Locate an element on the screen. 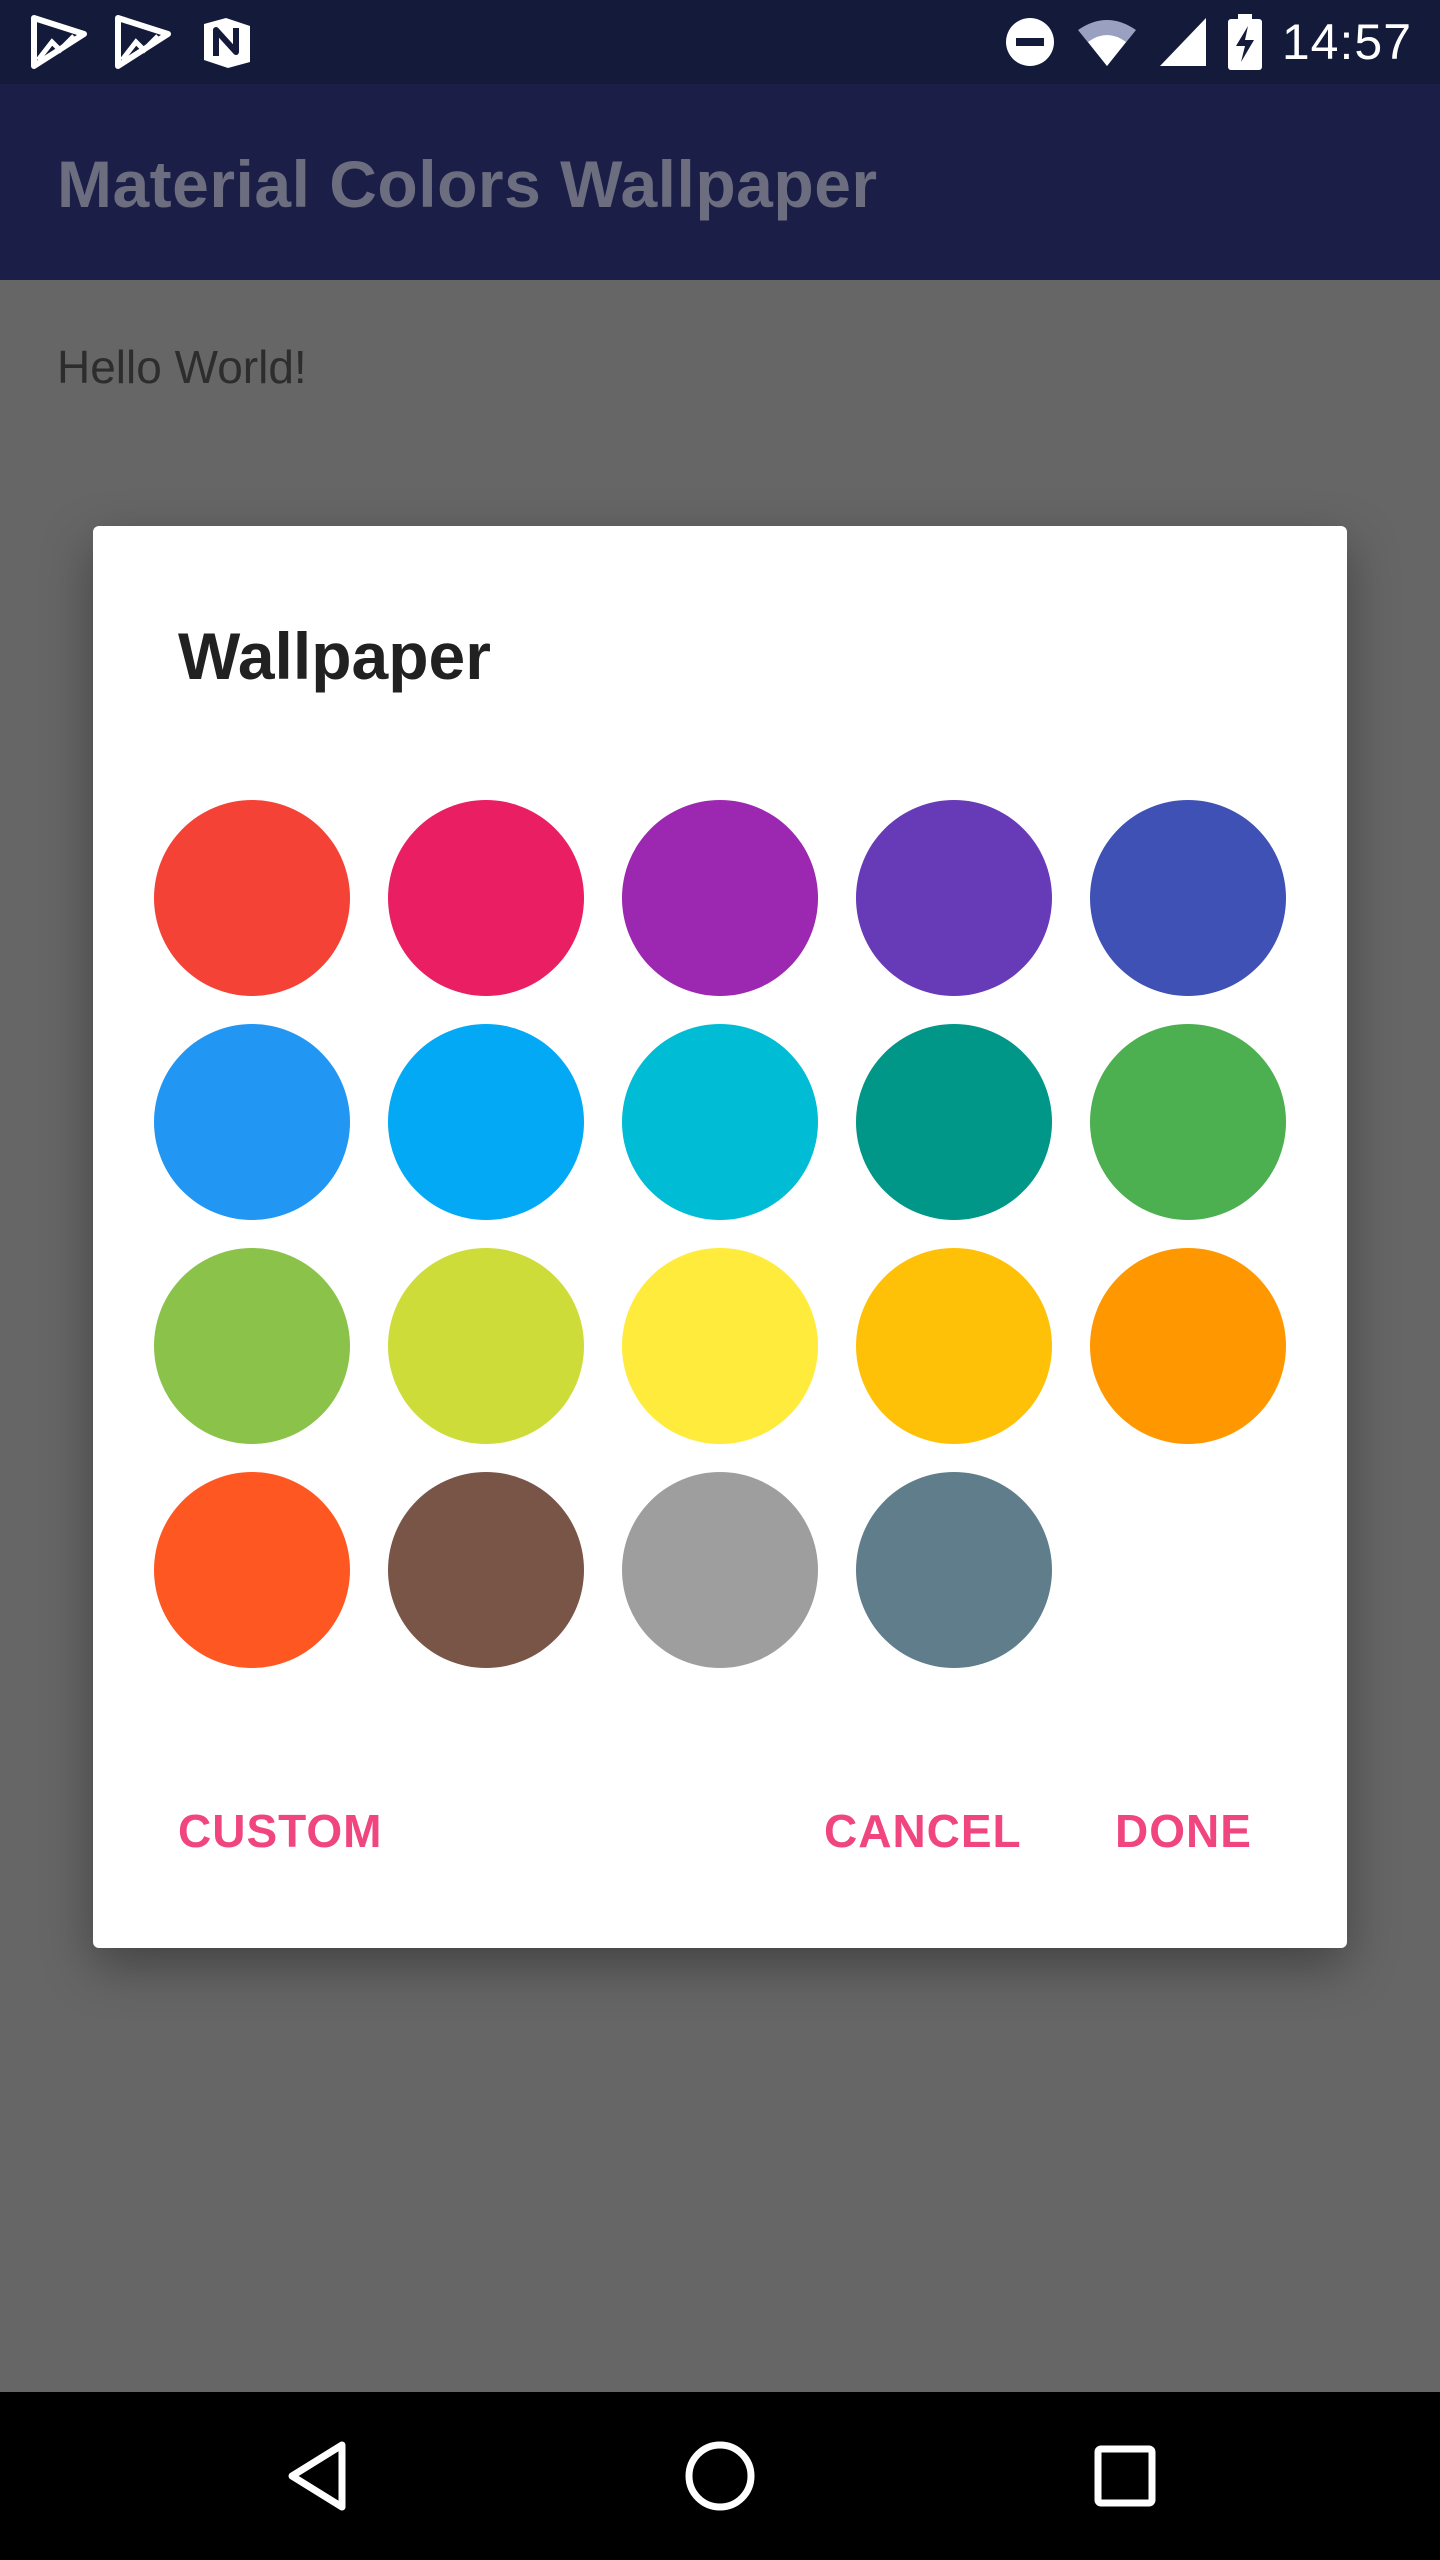 This screenshot has width=1440, height=2560. app-bar: Material Colors Wallpaper is located at coordinates (720, 182).